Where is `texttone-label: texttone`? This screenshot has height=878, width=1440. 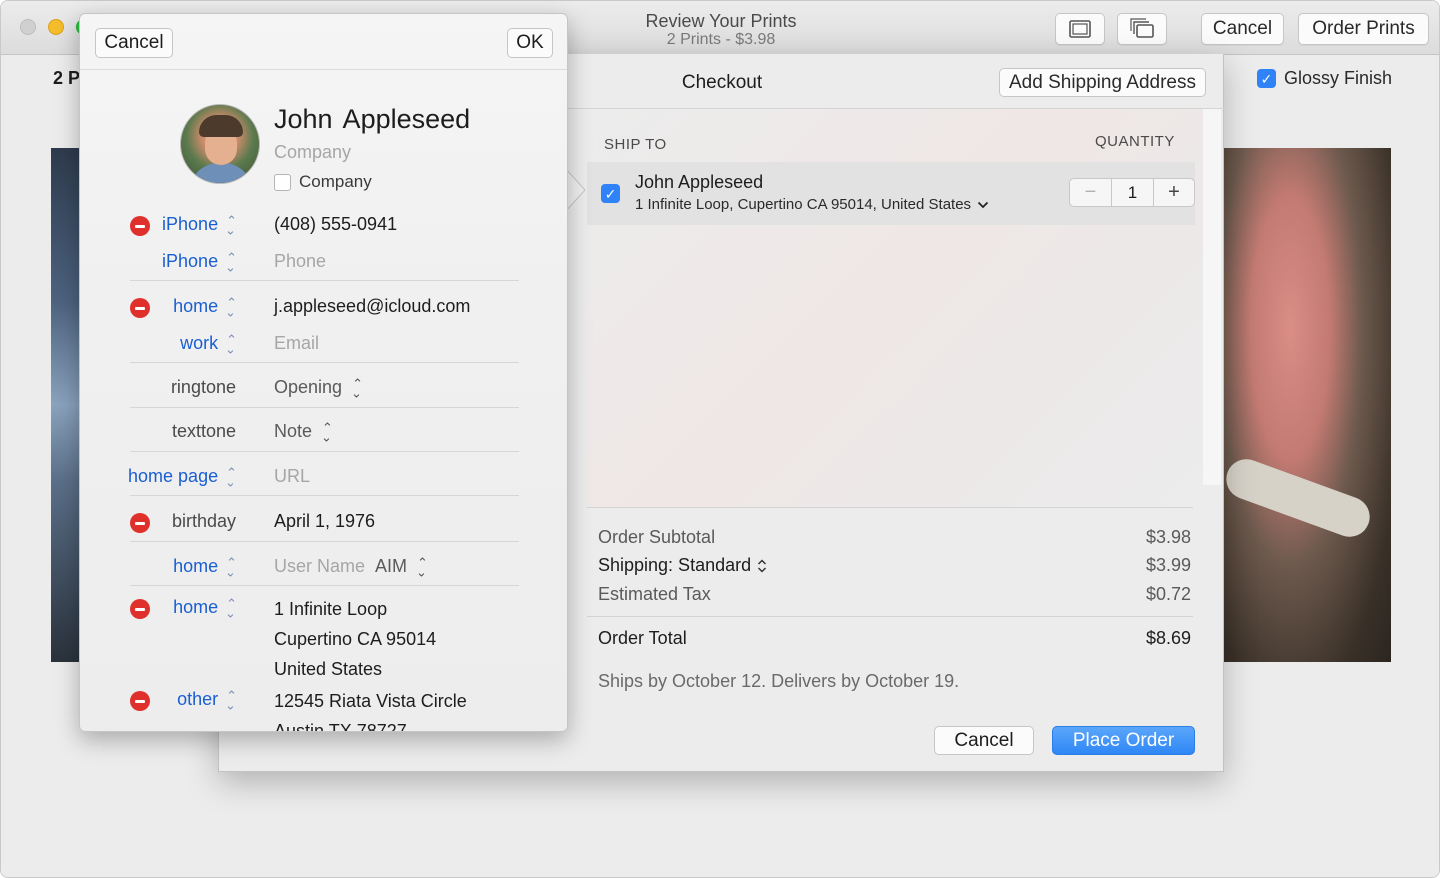
texttone-label: texttone is located at coordinates (203, 431).